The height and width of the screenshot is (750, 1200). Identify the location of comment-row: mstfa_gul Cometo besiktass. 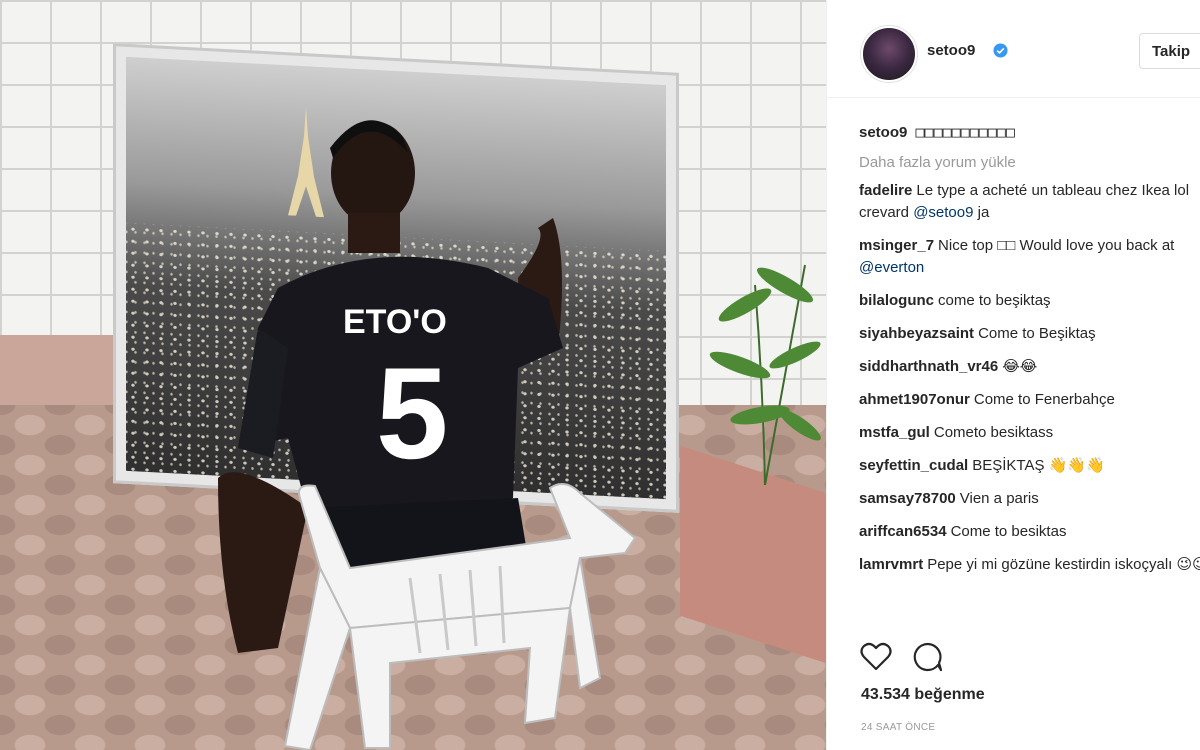
(1029, 433).